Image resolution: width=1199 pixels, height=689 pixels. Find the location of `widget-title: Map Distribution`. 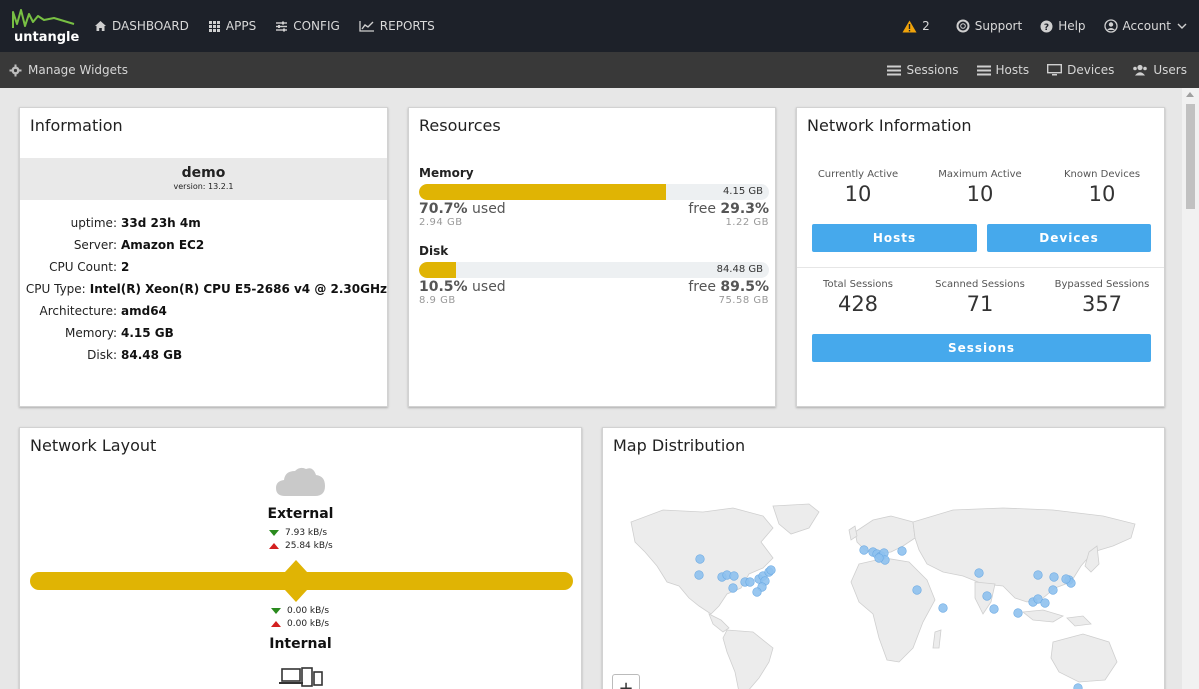

widget-title: Map Distribution is located at coordinates (679, 445).